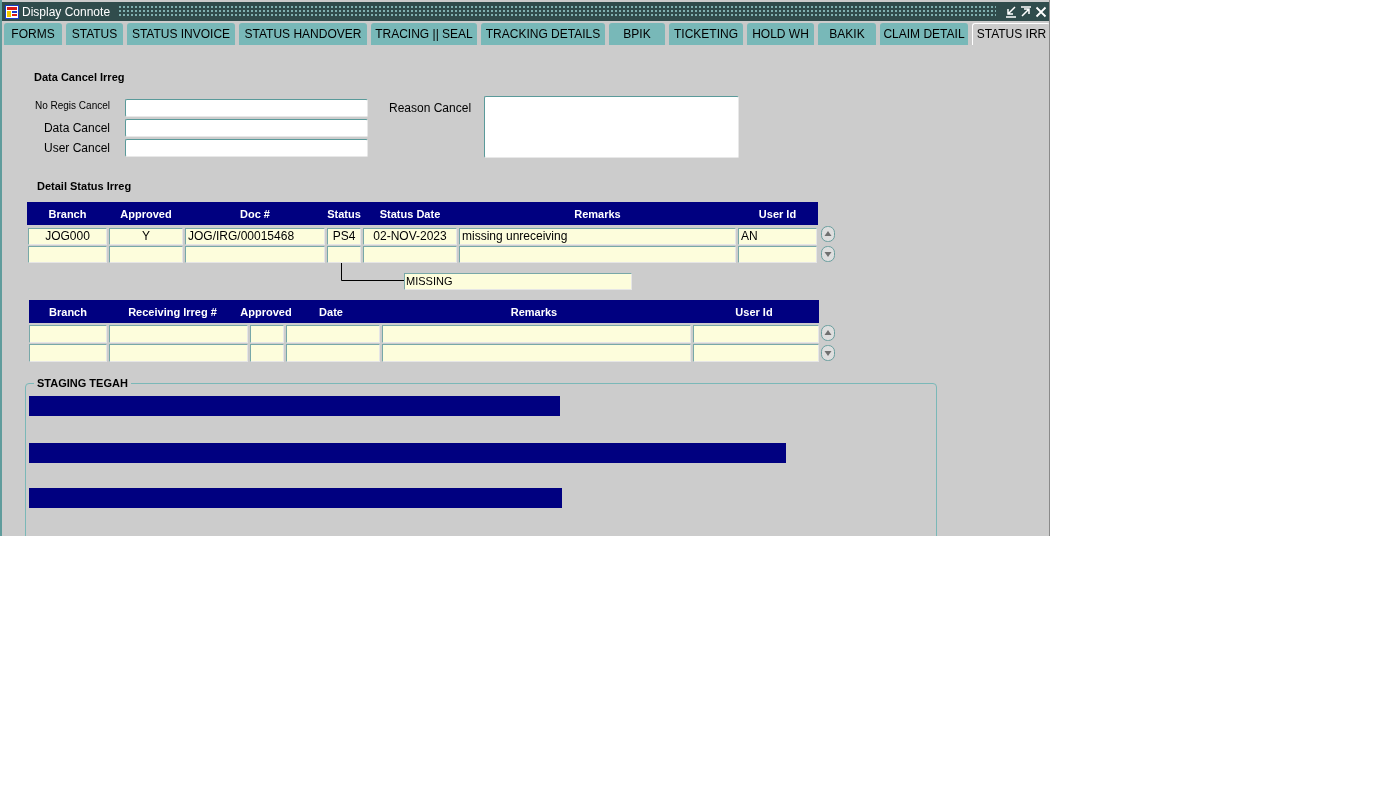 This screenshot has width=1391, height=803. I want to click on group-title: STAGING TEGAH, so click(82, 383).